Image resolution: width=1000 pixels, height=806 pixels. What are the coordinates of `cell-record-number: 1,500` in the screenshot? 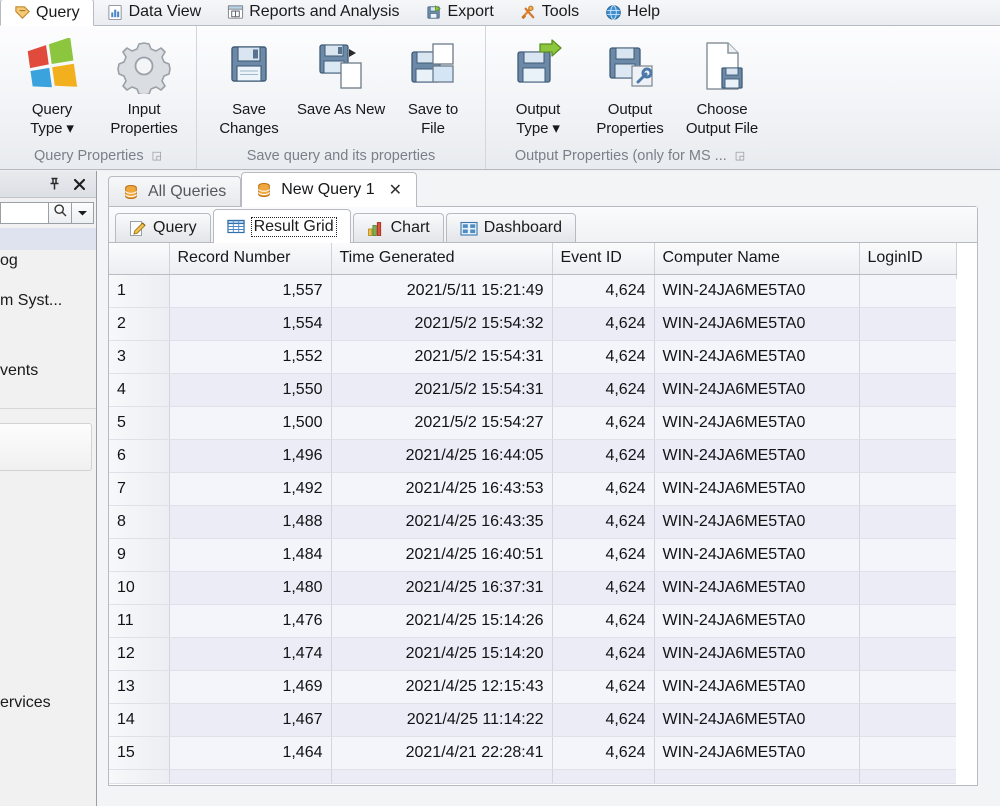 It's located at (250, 423).